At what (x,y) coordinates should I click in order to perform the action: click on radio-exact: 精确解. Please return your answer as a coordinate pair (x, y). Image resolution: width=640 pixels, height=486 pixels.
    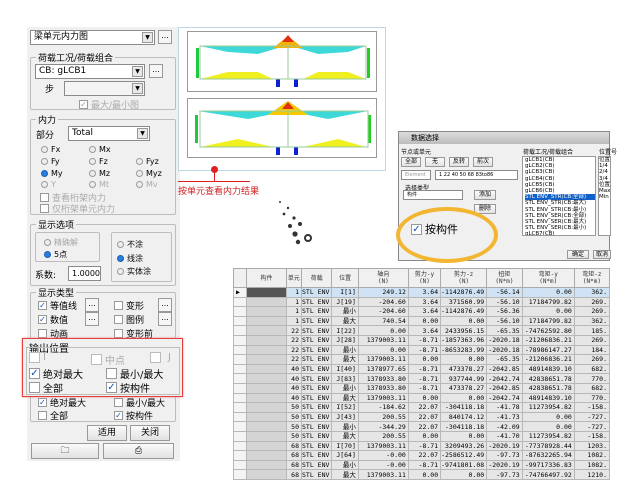
    Looking at the image, I should click on (61, 242).